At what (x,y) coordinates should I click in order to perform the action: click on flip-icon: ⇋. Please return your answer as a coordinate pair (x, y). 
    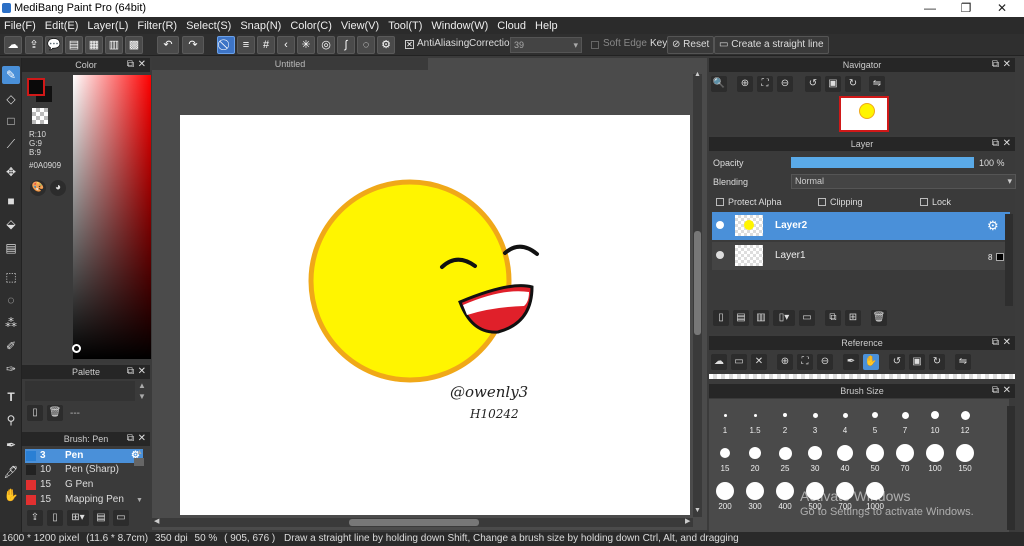
    Looking at the image, I should click on (877, 84).